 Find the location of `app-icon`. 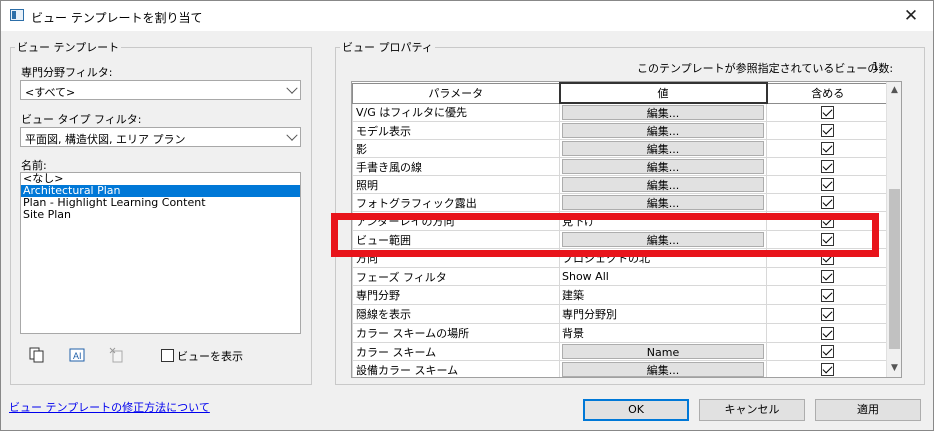

app-icon is located at coordinates (17, 15).